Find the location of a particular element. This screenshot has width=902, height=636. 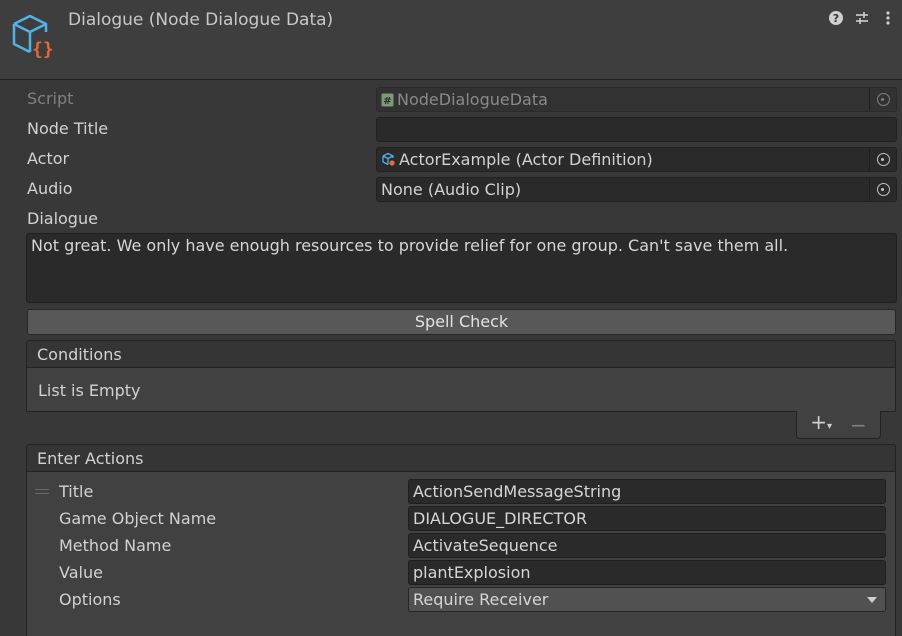

header-tools: ? is located at coordinates (862, 19).